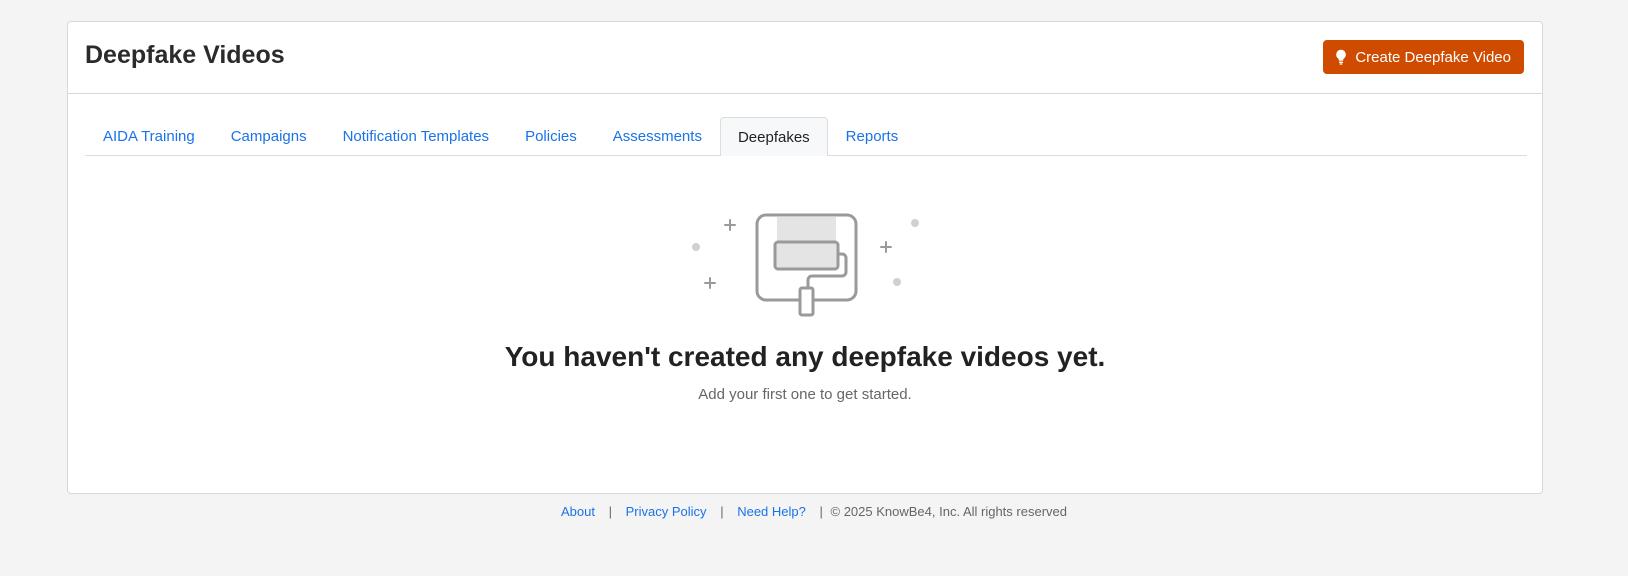 The width and height of the screenshot is (1628, 576). Describe the element at coordinates (805, 265) in the screenshot. I see `paint-roller-icon` at that location.